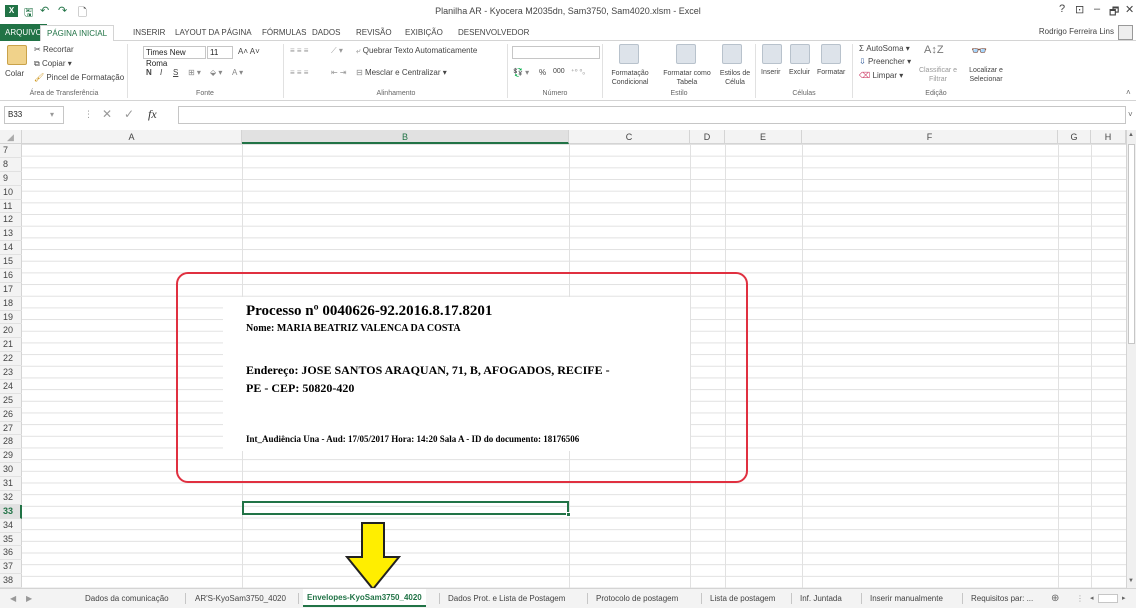 The height and width of the screenshot is (608, 1136). I want to click on row-header: 20, so click(11, 331).